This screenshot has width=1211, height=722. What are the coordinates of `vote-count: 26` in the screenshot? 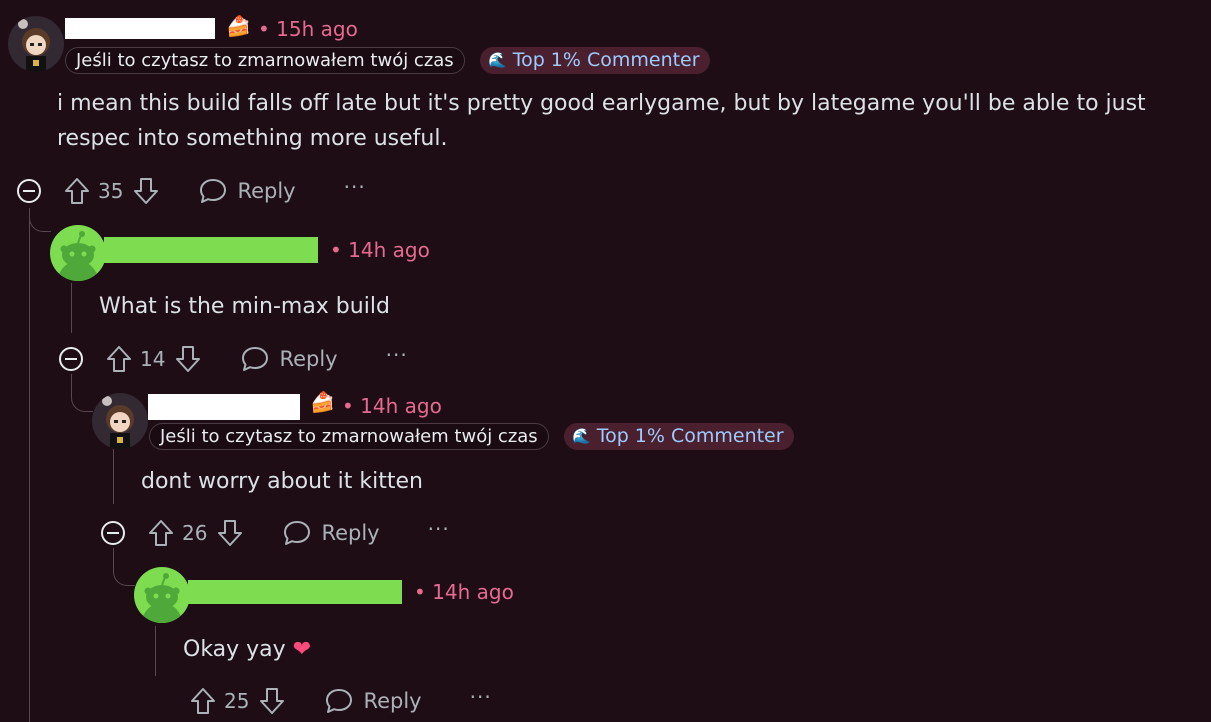 It's located at (195, 533).